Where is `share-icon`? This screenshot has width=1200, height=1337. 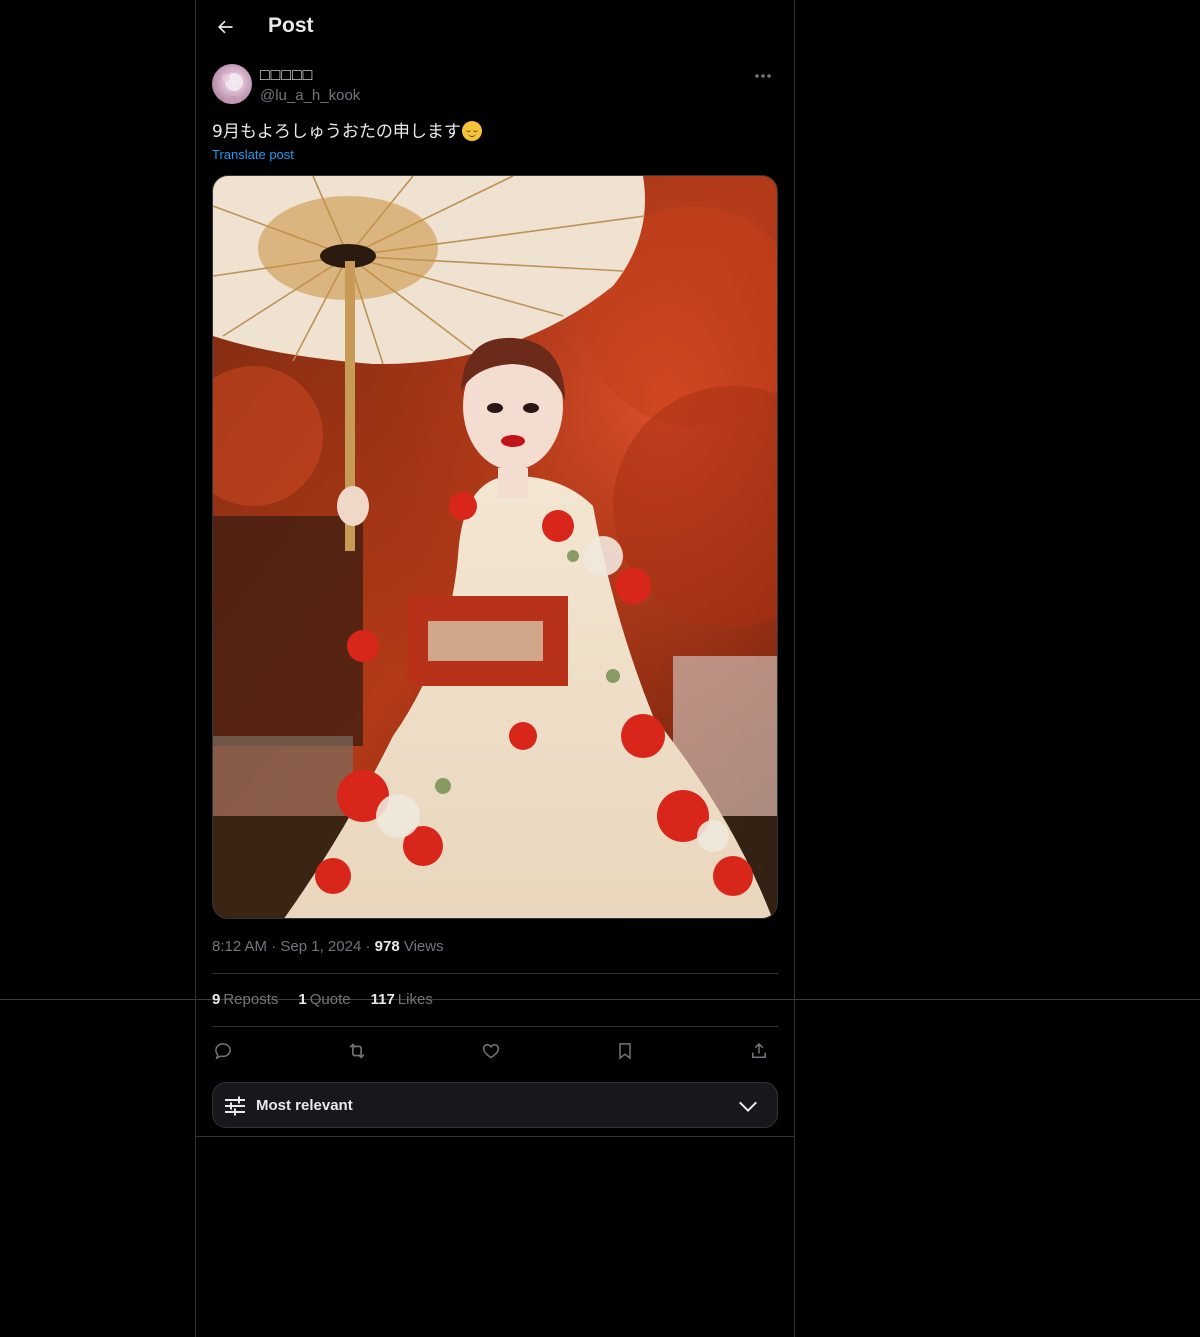
share-icon is located at coordinates (759, 1051).